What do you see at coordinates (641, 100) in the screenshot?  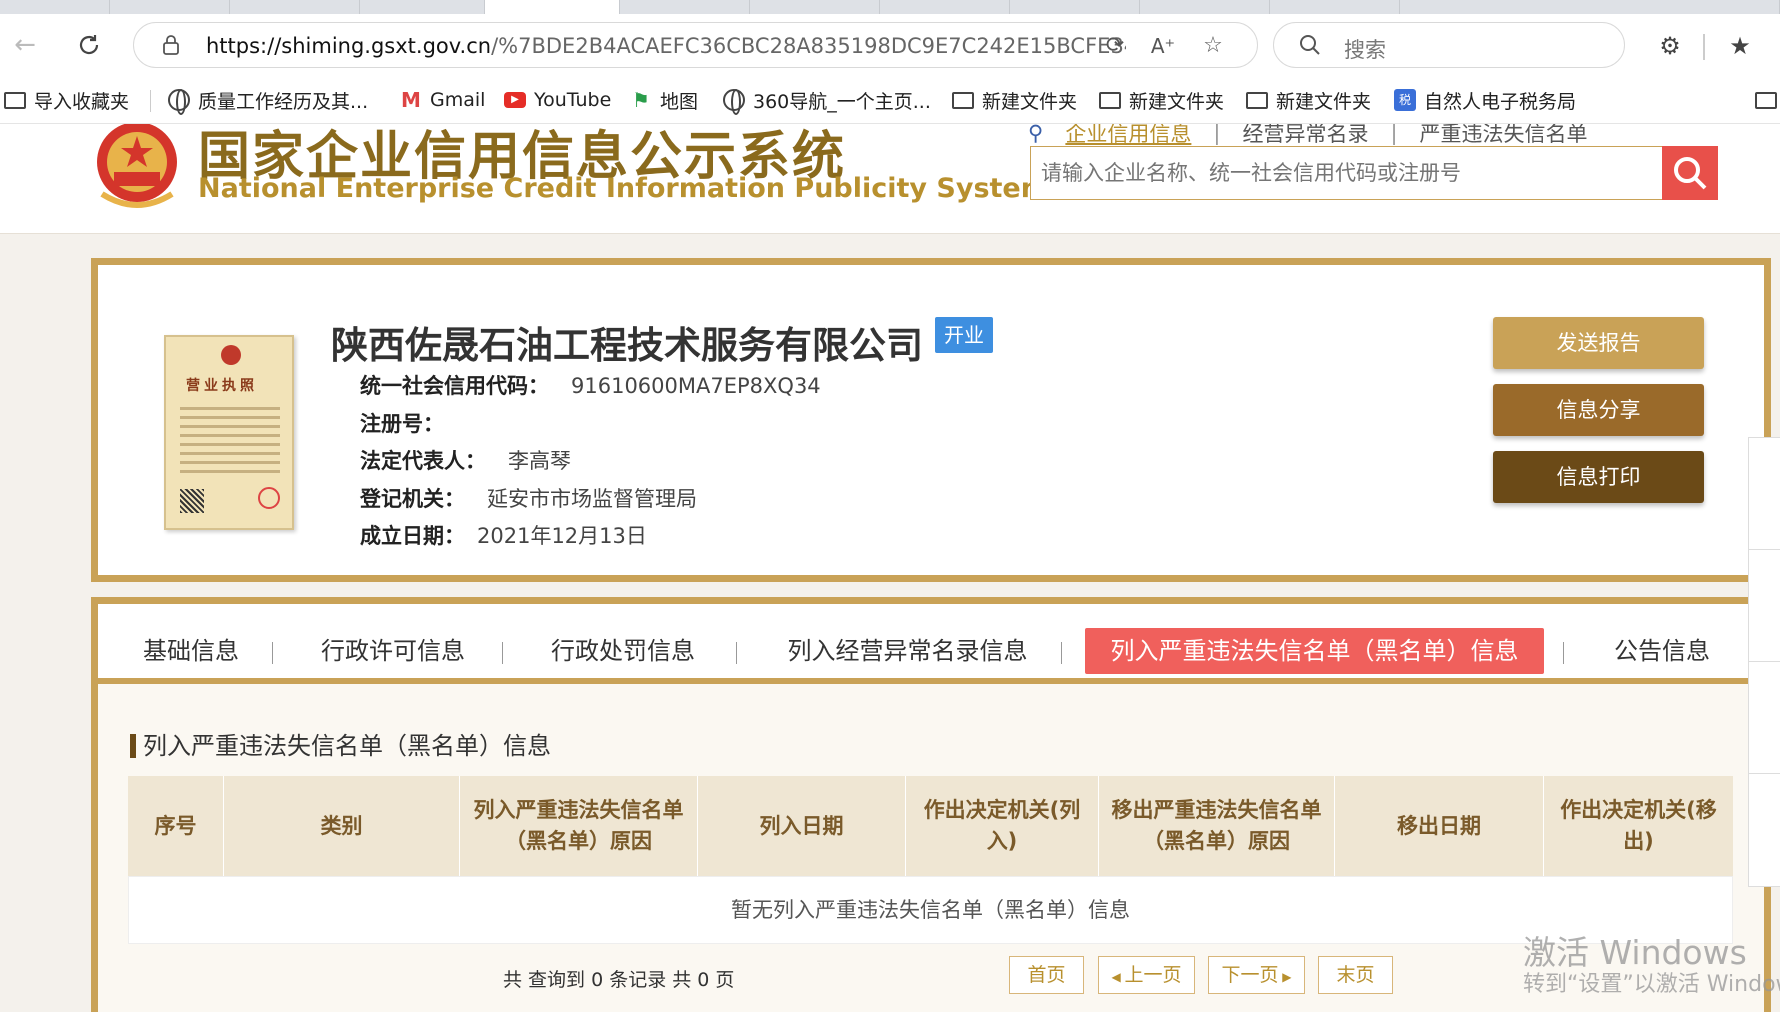 I see `maps-icon: ⚑` at bounding box center [641, 100].